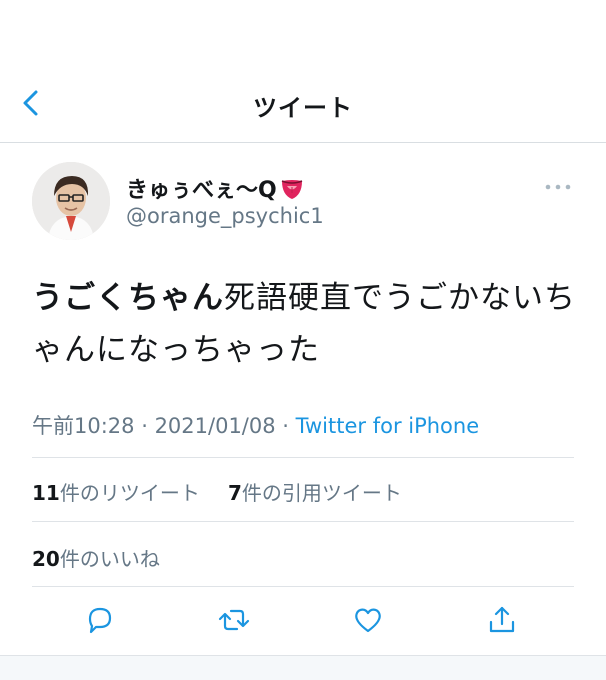 This screenshot has width=606, height=680. Describe the element at coordinates (502, 620) in the screenshot. I see `share-icon` at that location.